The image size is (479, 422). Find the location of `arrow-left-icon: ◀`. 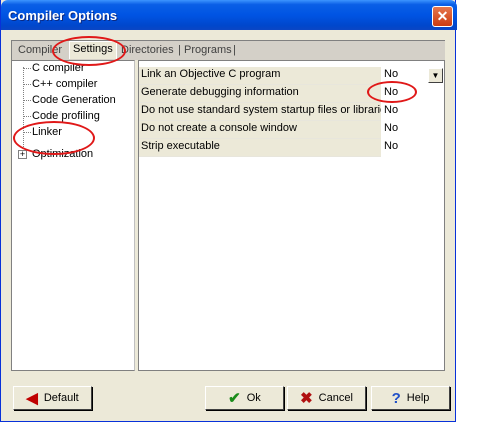

arrow-left-icon: ◀ is located at coordinates (32, 398).